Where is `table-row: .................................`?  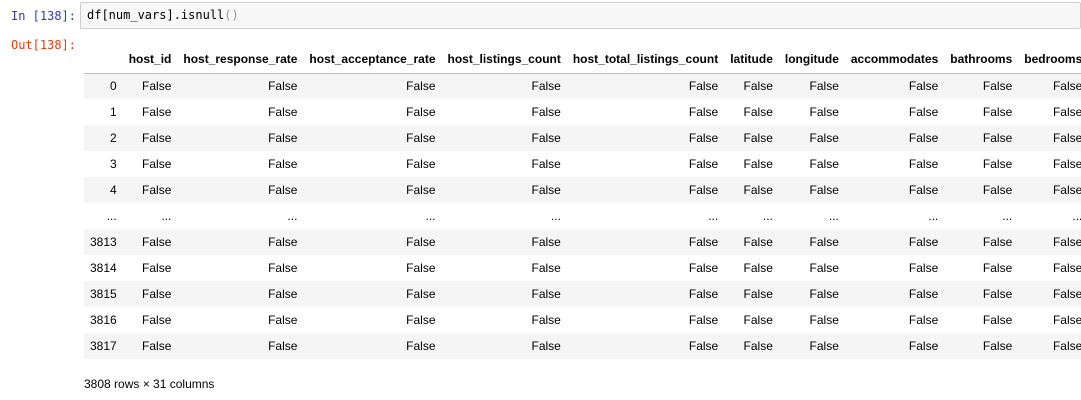
table-row: ................................. is located at coordinates (582, 216).